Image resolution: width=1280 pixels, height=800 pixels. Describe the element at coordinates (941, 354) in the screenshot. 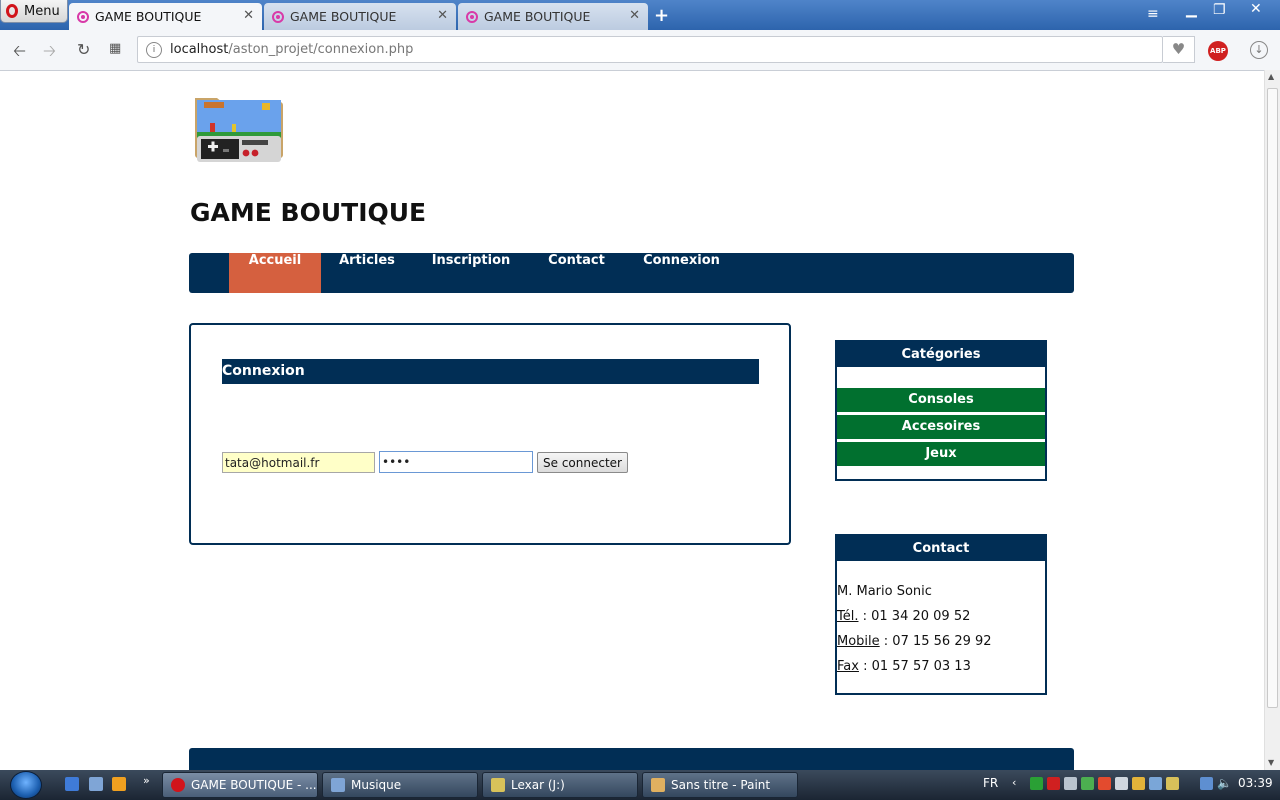

I see `categories-heading: Catégories` at that location.